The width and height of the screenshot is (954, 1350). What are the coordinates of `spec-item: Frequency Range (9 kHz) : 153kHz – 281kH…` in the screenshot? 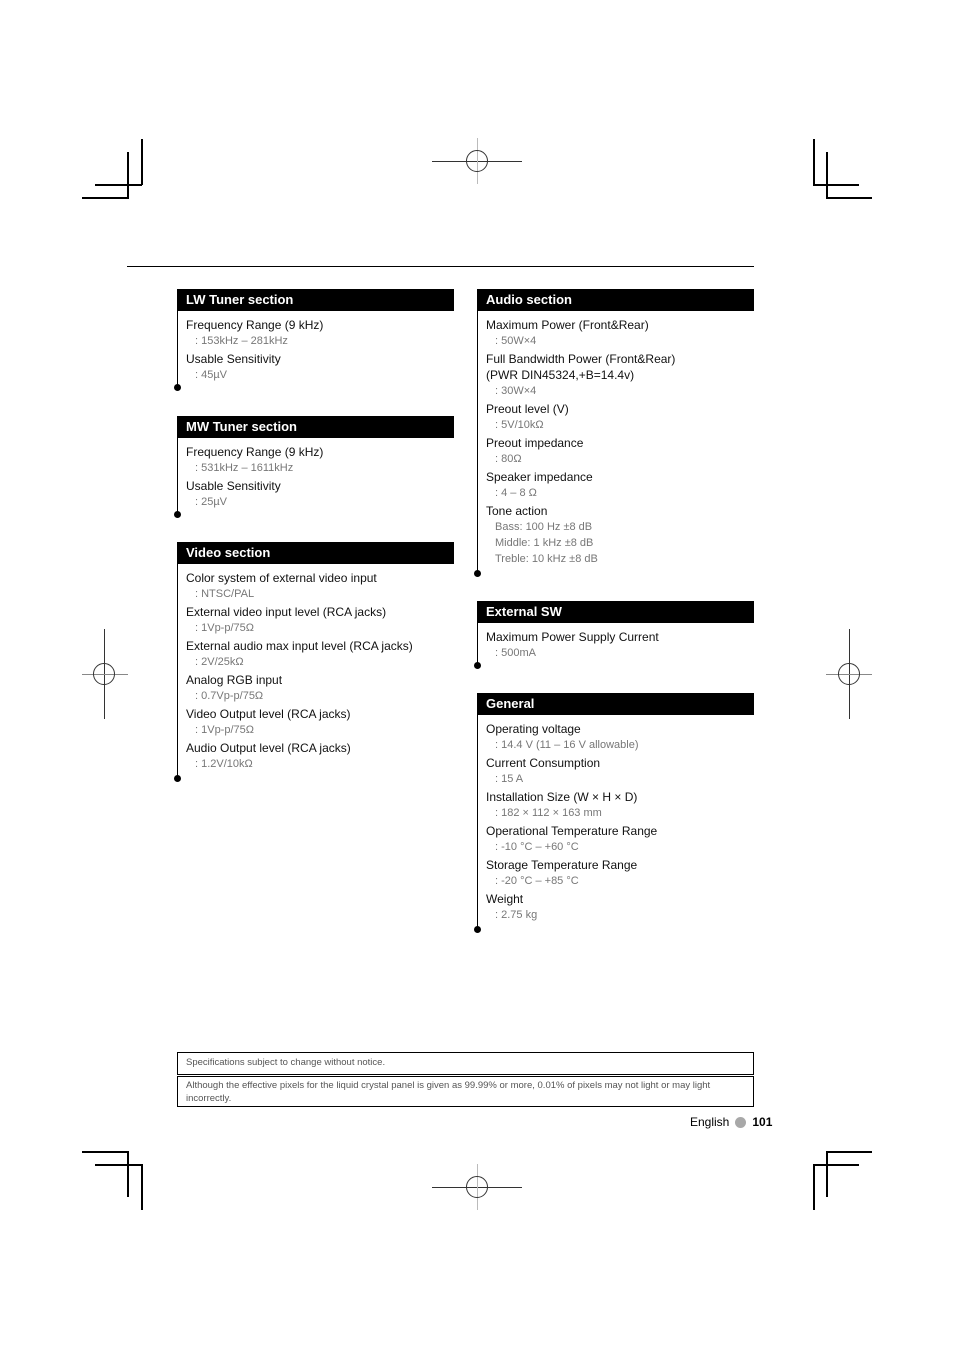 It's located at (255, 332).